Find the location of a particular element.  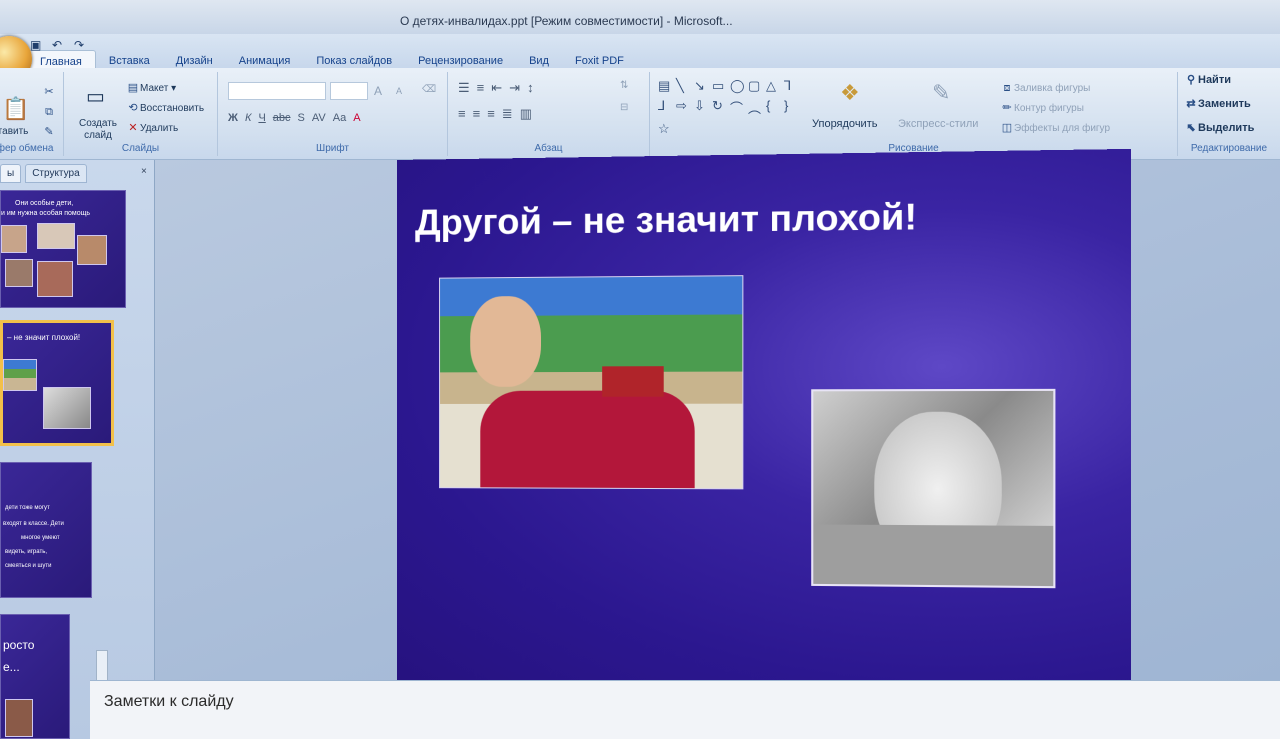

cut-icon: ✂ is located at coordinates (49, 92).